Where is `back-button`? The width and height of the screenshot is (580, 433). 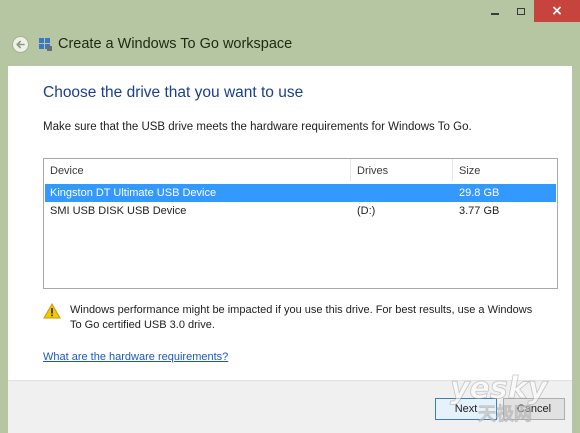
back-button is located at coordinates (20, 44).